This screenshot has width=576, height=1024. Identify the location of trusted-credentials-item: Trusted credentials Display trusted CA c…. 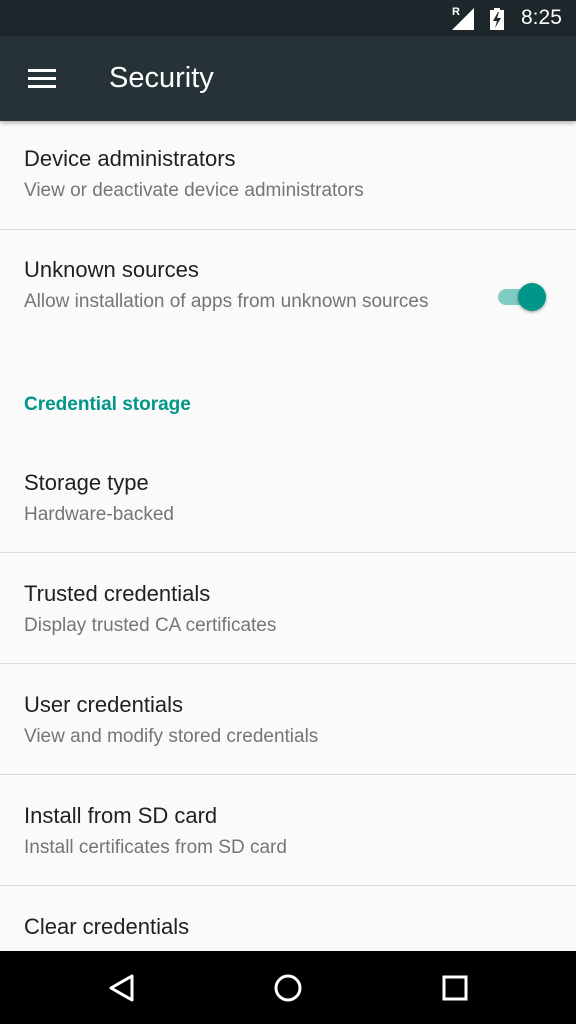
(288, 608).